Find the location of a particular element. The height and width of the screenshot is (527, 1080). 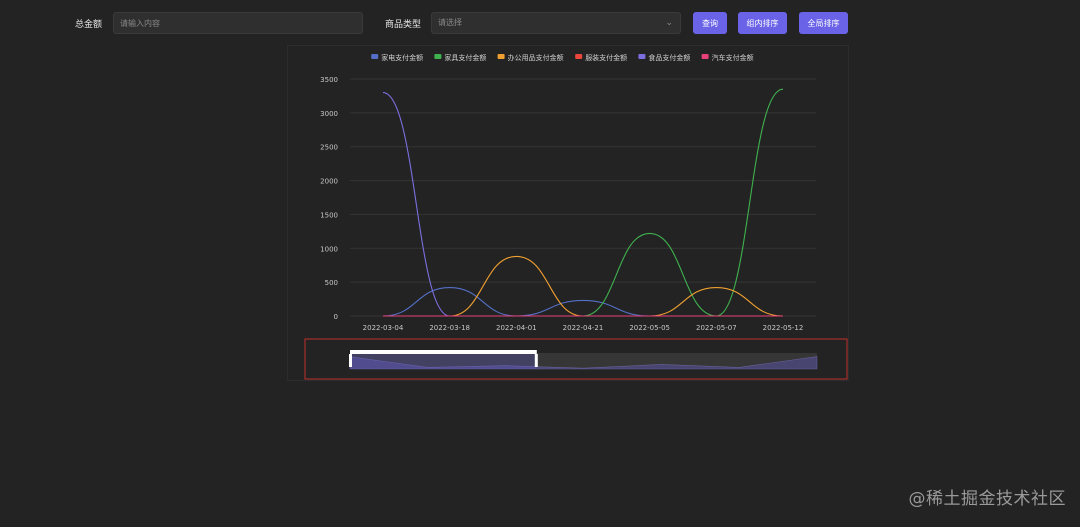

zoom-range-bar is located at coordinates (443, 352).